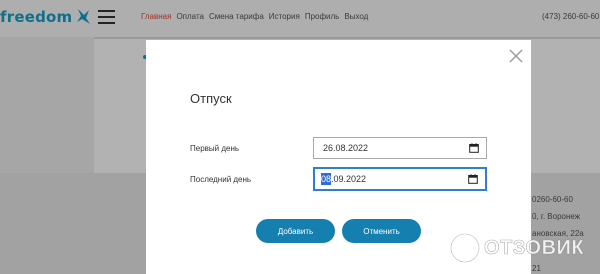 This screenshot has height=274, width=600. What do you see at coordinates (215, 148) in the screenshot?
I see `first-day-label: Первый день` at bounding box center [215, 148].